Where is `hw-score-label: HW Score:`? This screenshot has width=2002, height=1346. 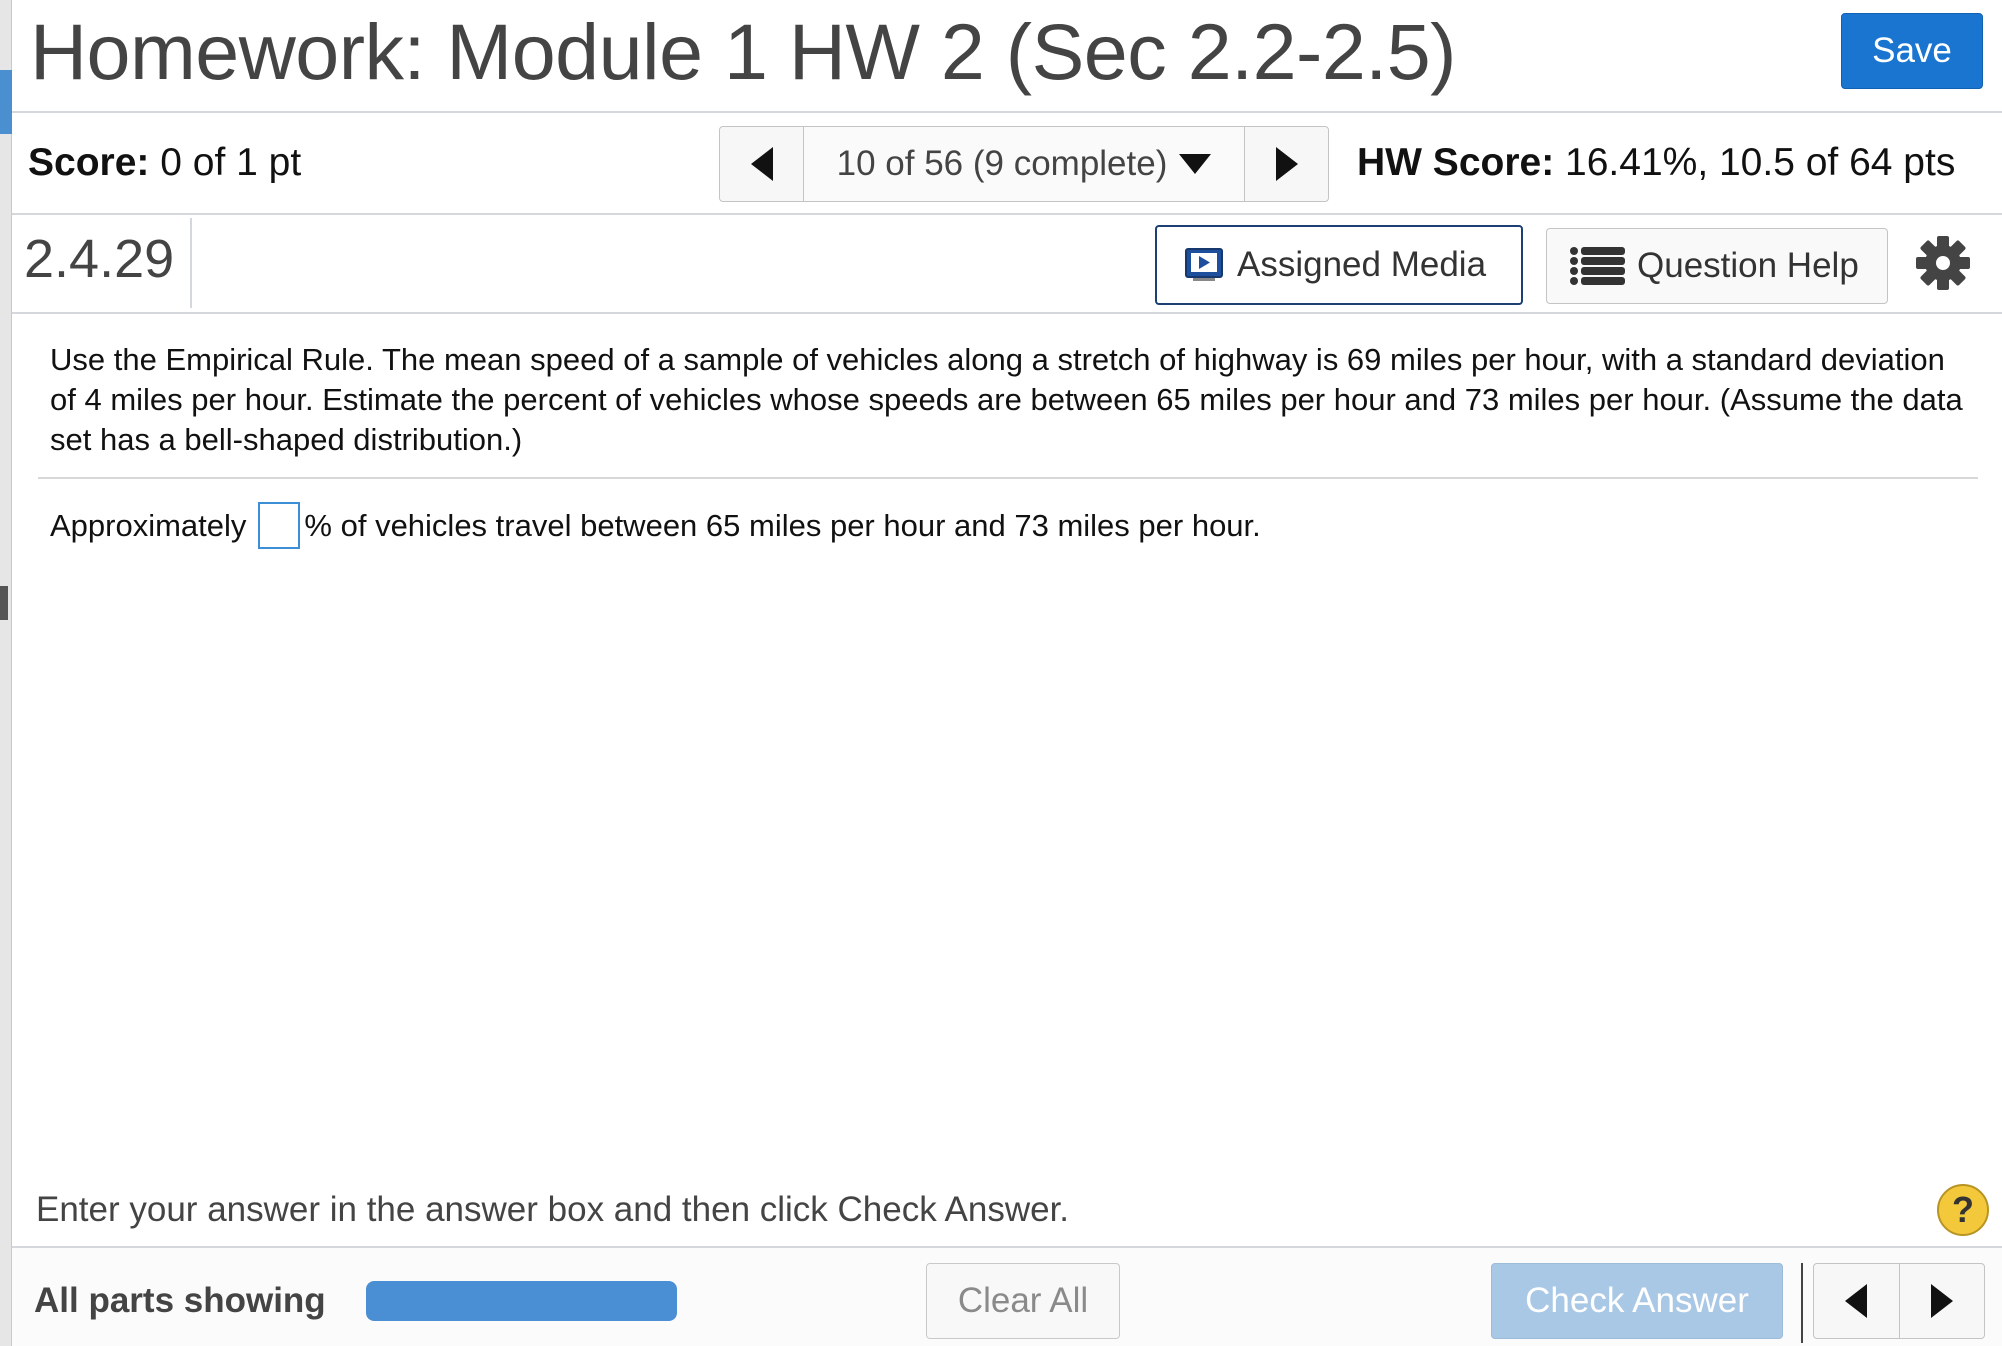 hw-score-label: HW Score: is located at coordinates (1456, 162).